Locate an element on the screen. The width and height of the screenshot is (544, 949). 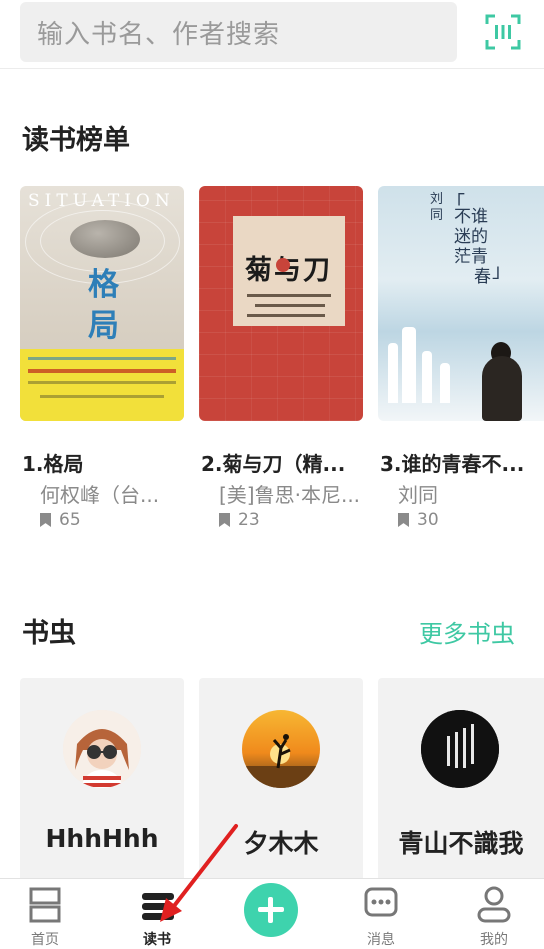
bookworm-card-2: 夕木木 is located at coordinates (281, 783).